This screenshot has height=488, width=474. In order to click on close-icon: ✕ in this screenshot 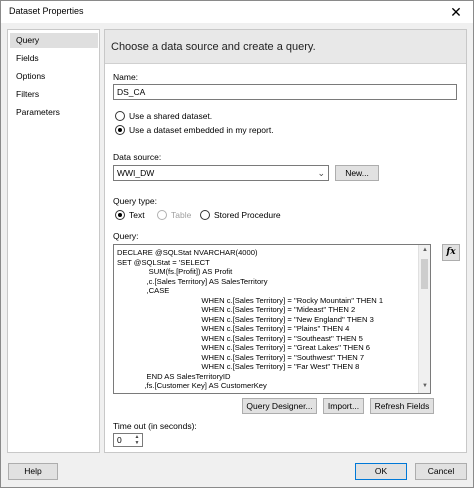, I will do `click(456, 12)`.